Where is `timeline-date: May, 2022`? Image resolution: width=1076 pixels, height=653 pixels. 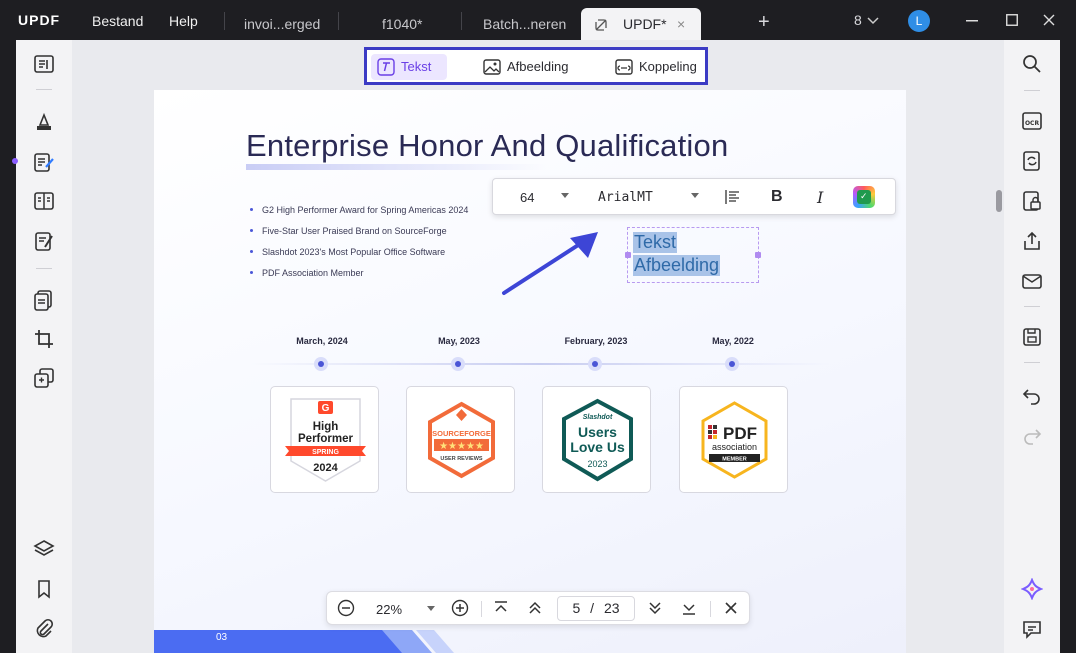 timeline-date: May, 2022 is located at coordinates (733, 341).